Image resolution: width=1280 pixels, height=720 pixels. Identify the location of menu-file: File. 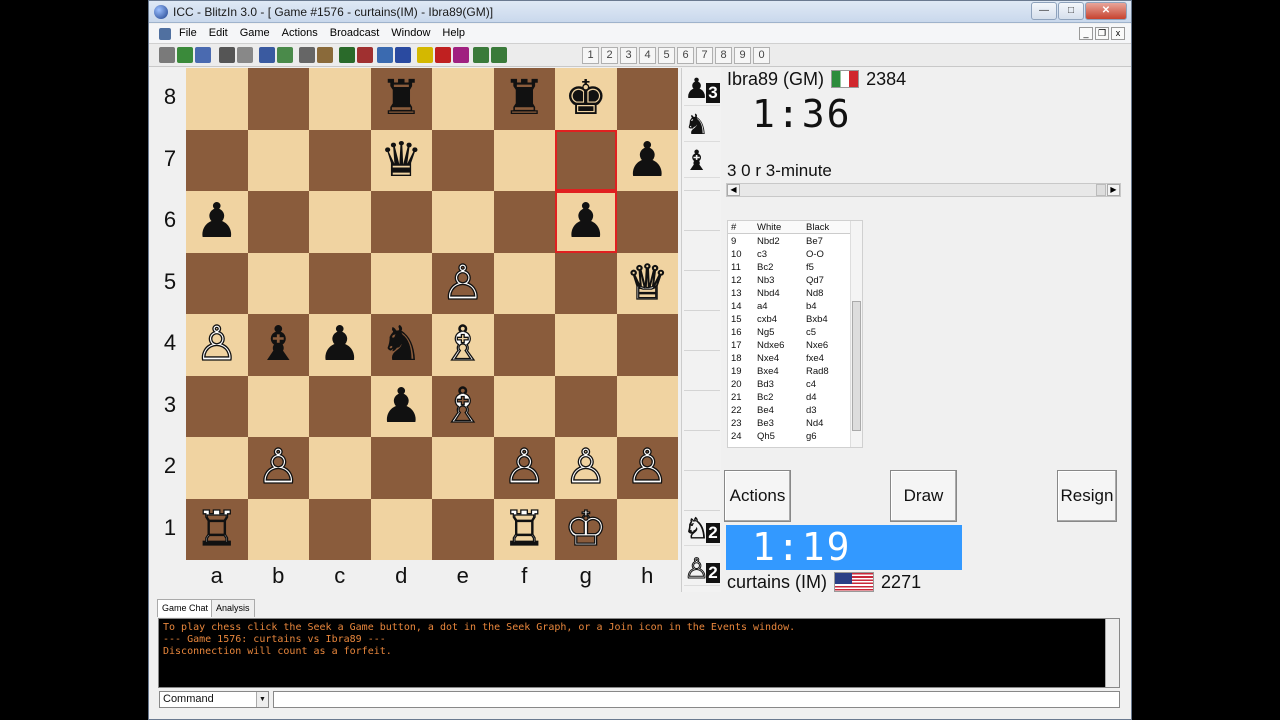
(188, 33).